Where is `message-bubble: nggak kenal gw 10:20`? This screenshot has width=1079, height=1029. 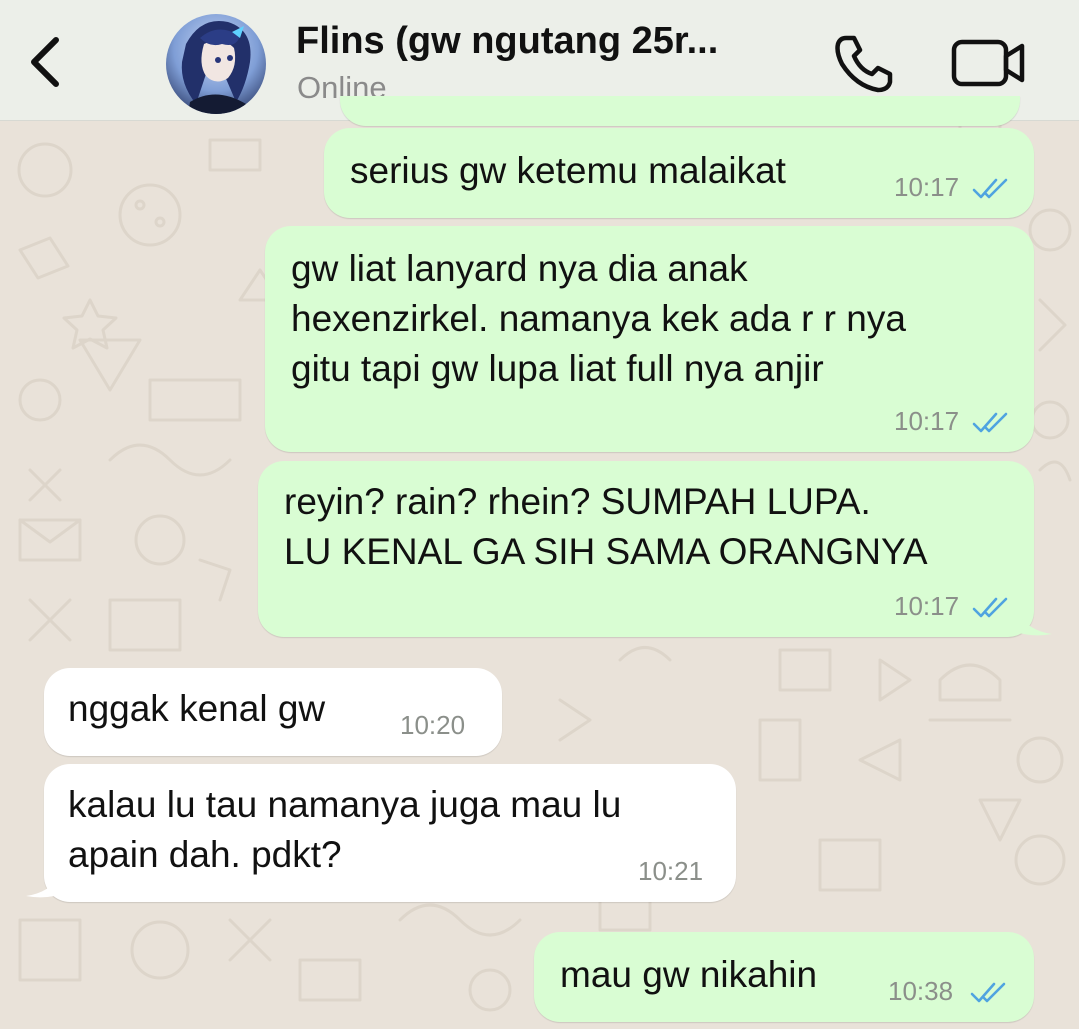
message-bubble: nggak kenal gw 10:20 is located at coordinates (273, 712).